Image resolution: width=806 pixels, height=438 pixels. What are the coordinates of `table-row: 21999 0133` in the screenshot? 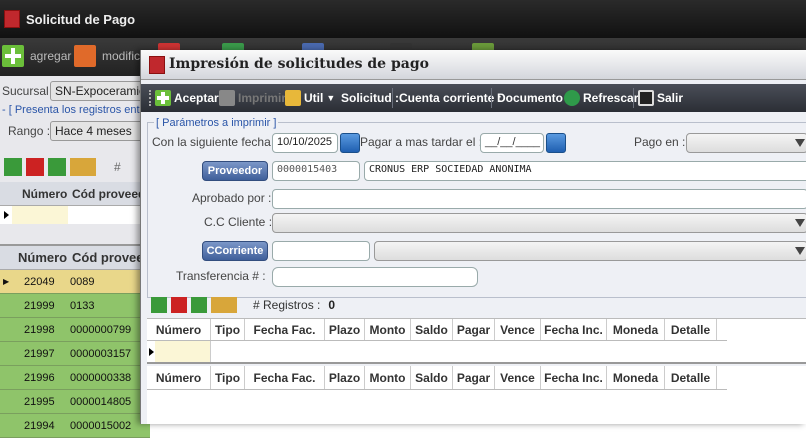 It's located at (75, 306).